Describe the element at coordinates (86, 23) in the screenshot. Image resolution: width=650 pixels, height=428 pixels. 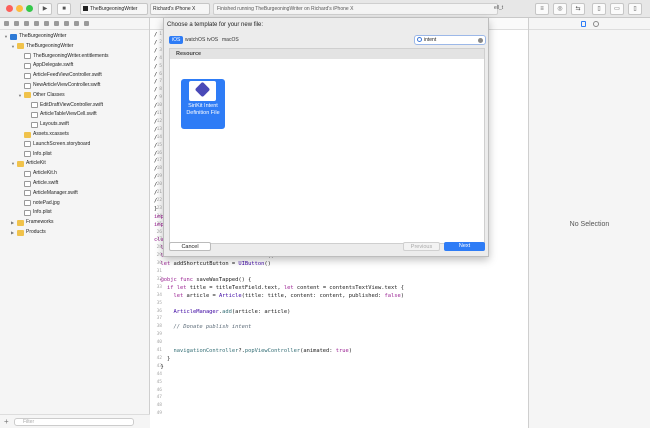
I see `report-icon` at that location.